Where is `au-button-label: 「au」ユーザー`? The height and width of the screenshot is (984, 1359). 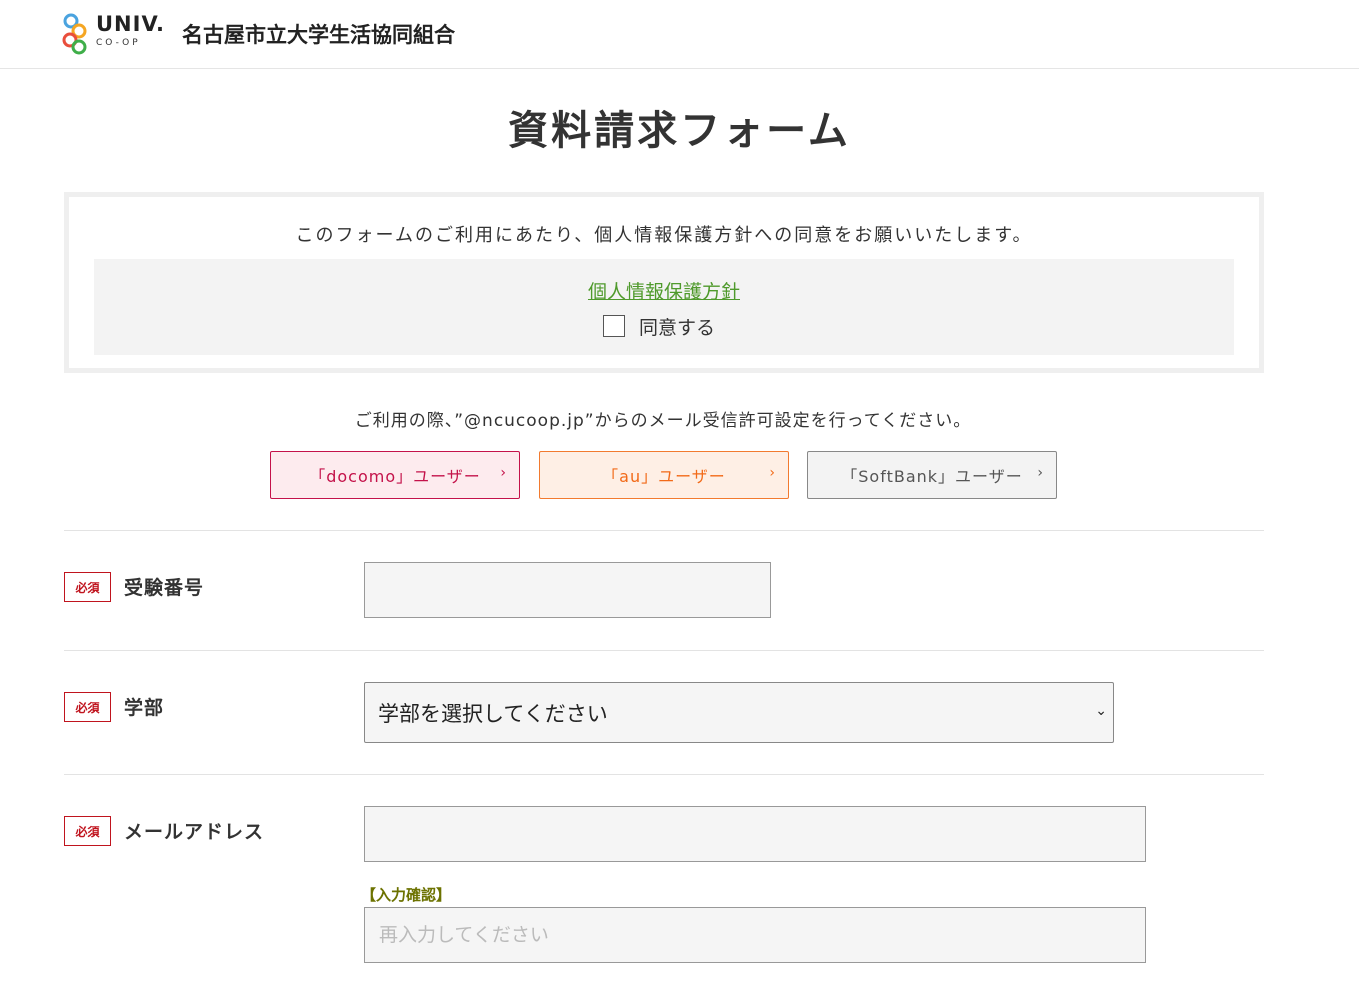 au-button-label: 「au」ユーザー is located at coordinates (664, 476).